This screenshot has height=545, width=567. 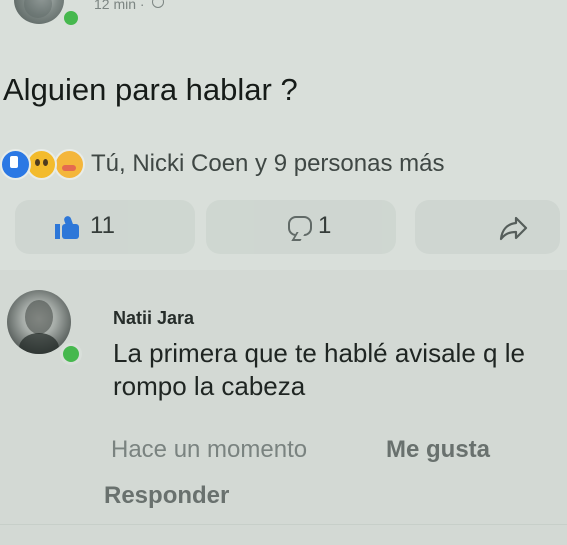 What do you see at coordinates (69, 164) in the screenshot?
I see `care-icon` at bounding box center [69, 164].